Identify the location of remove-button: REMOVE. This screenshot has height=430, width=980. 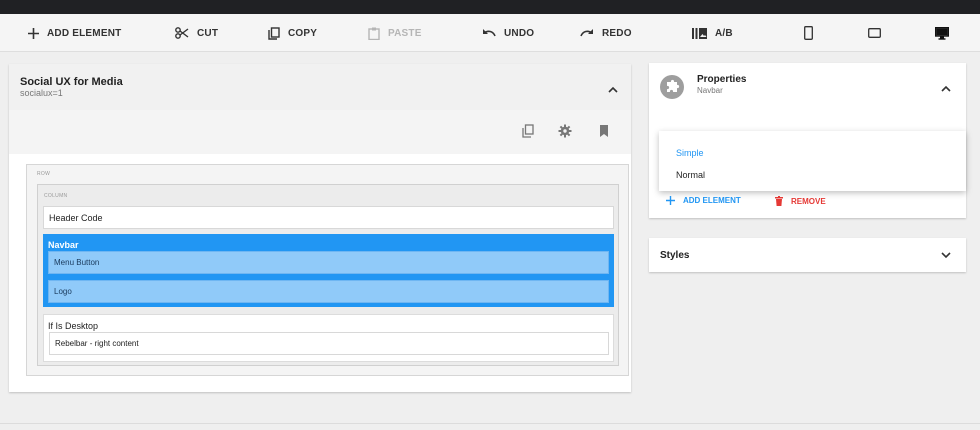
(800, 201).